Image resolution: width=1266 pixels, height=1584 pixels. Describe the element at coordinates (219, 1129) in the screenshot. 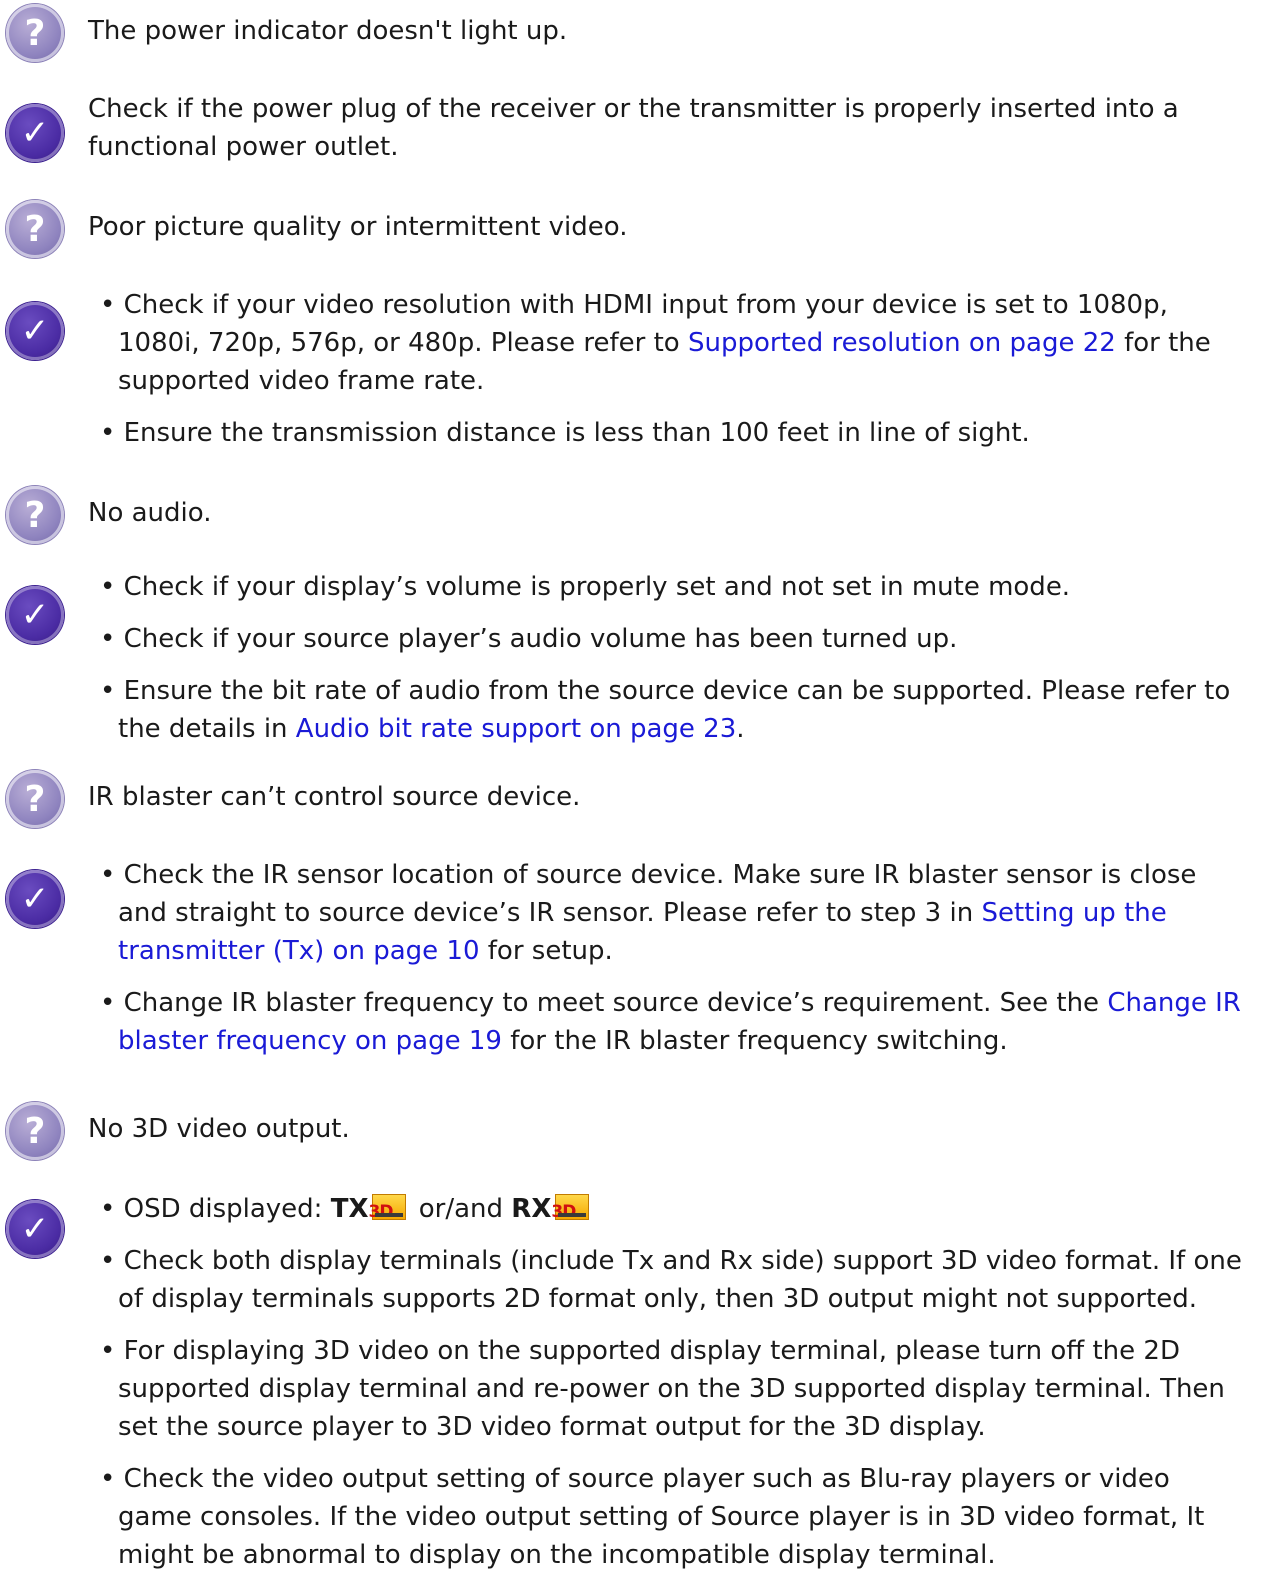

I see `question-text: No 3D video output.` at that location.